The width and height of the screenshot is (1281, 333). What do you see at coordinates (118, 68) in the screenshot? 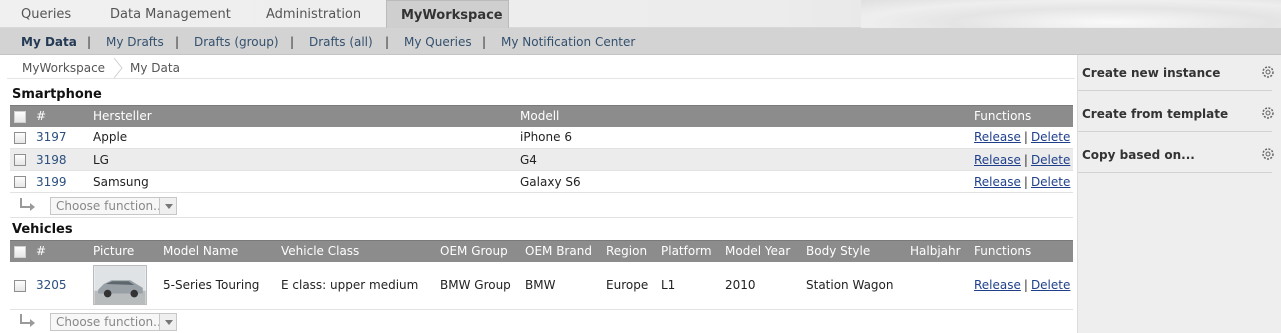
I see `breadcrumb-chevron-icon` at bounding box center [118, 68].